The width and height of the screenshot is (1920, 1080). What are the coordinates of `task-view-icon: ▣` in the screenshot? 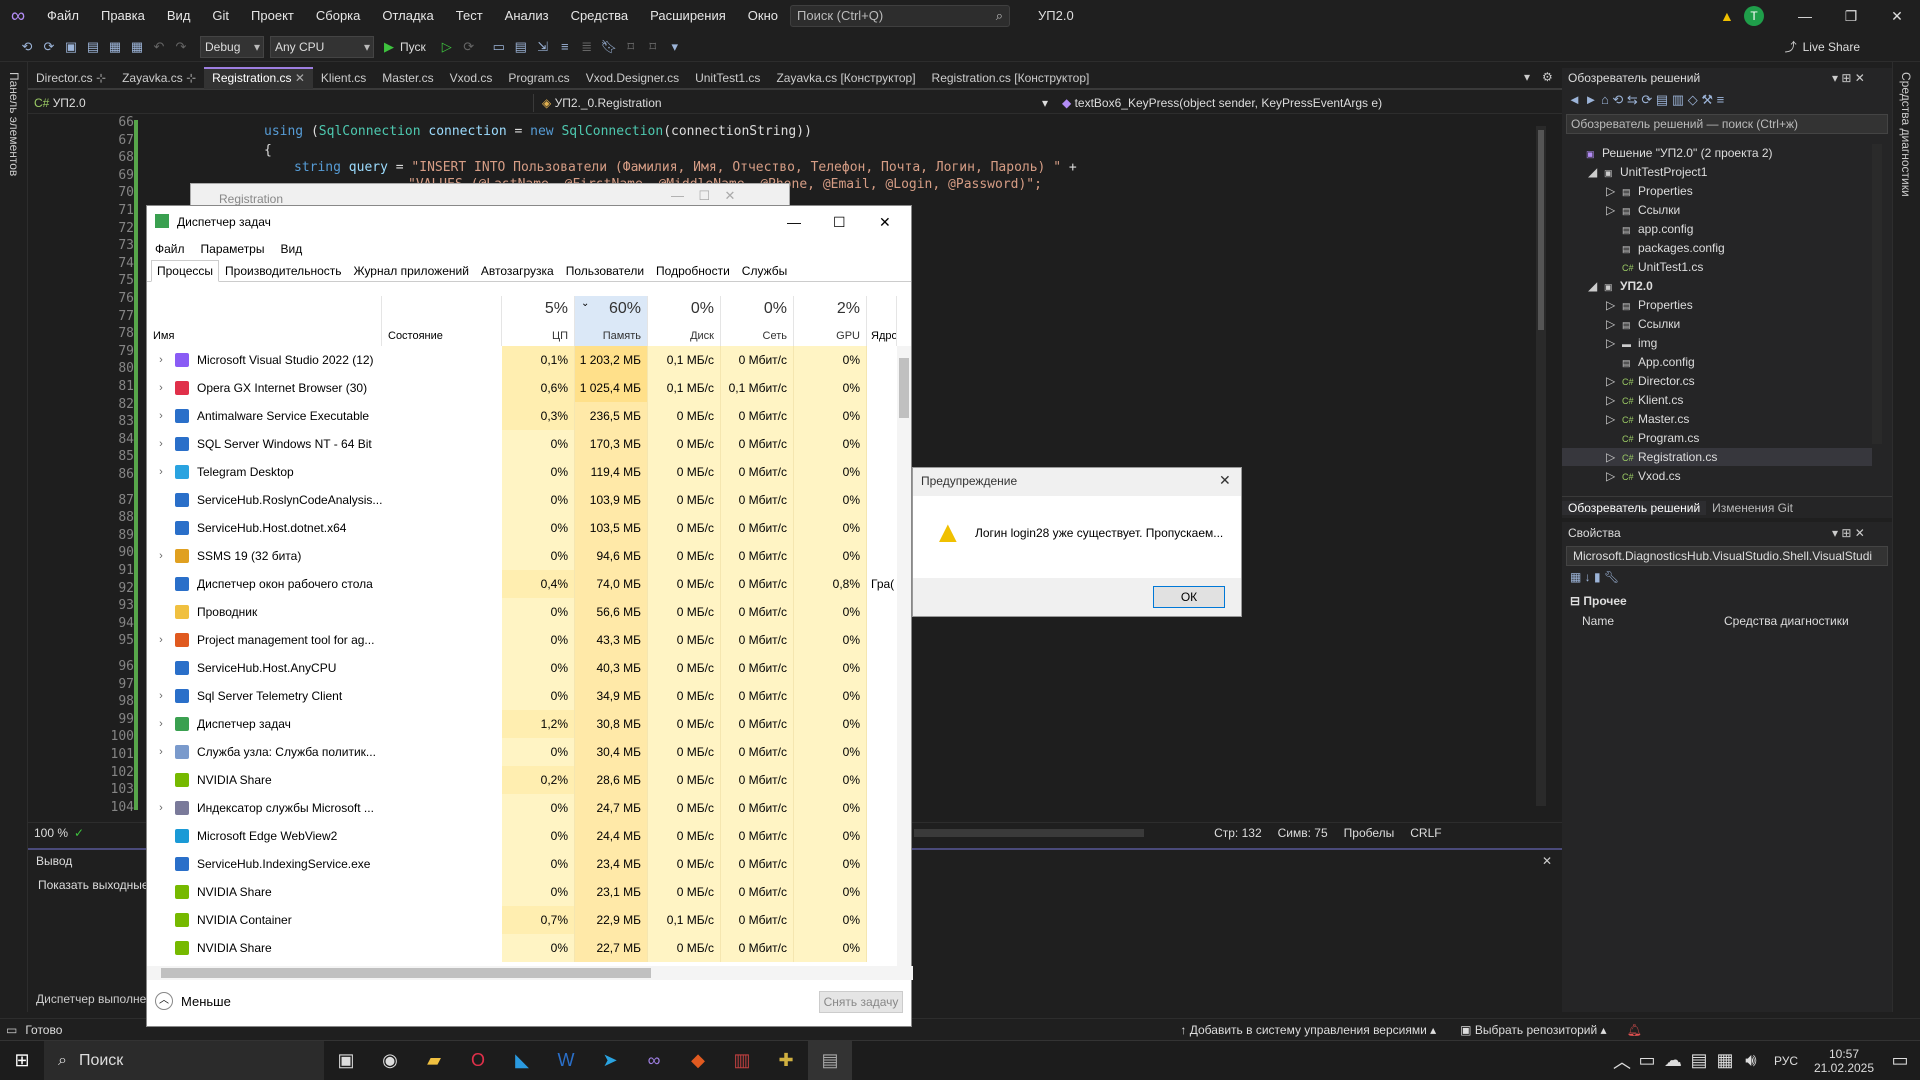 It's located at (346, 1060).